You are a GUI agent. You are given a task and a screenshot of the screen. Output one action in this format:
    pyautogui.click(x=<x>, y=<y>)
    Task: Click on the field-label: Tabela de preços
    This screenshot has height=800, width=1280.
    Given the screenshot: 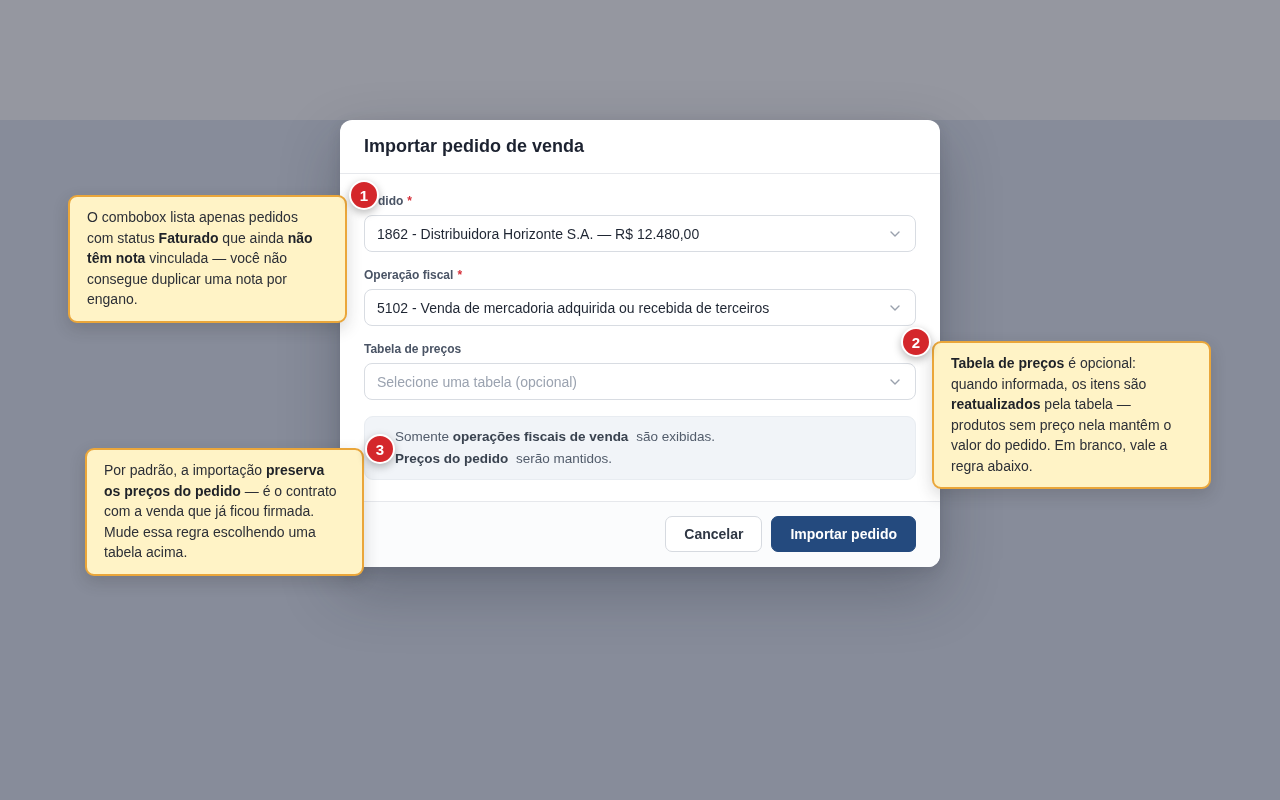 What is the action you would take?
    pyautogui.click(x=413, y=349)
    